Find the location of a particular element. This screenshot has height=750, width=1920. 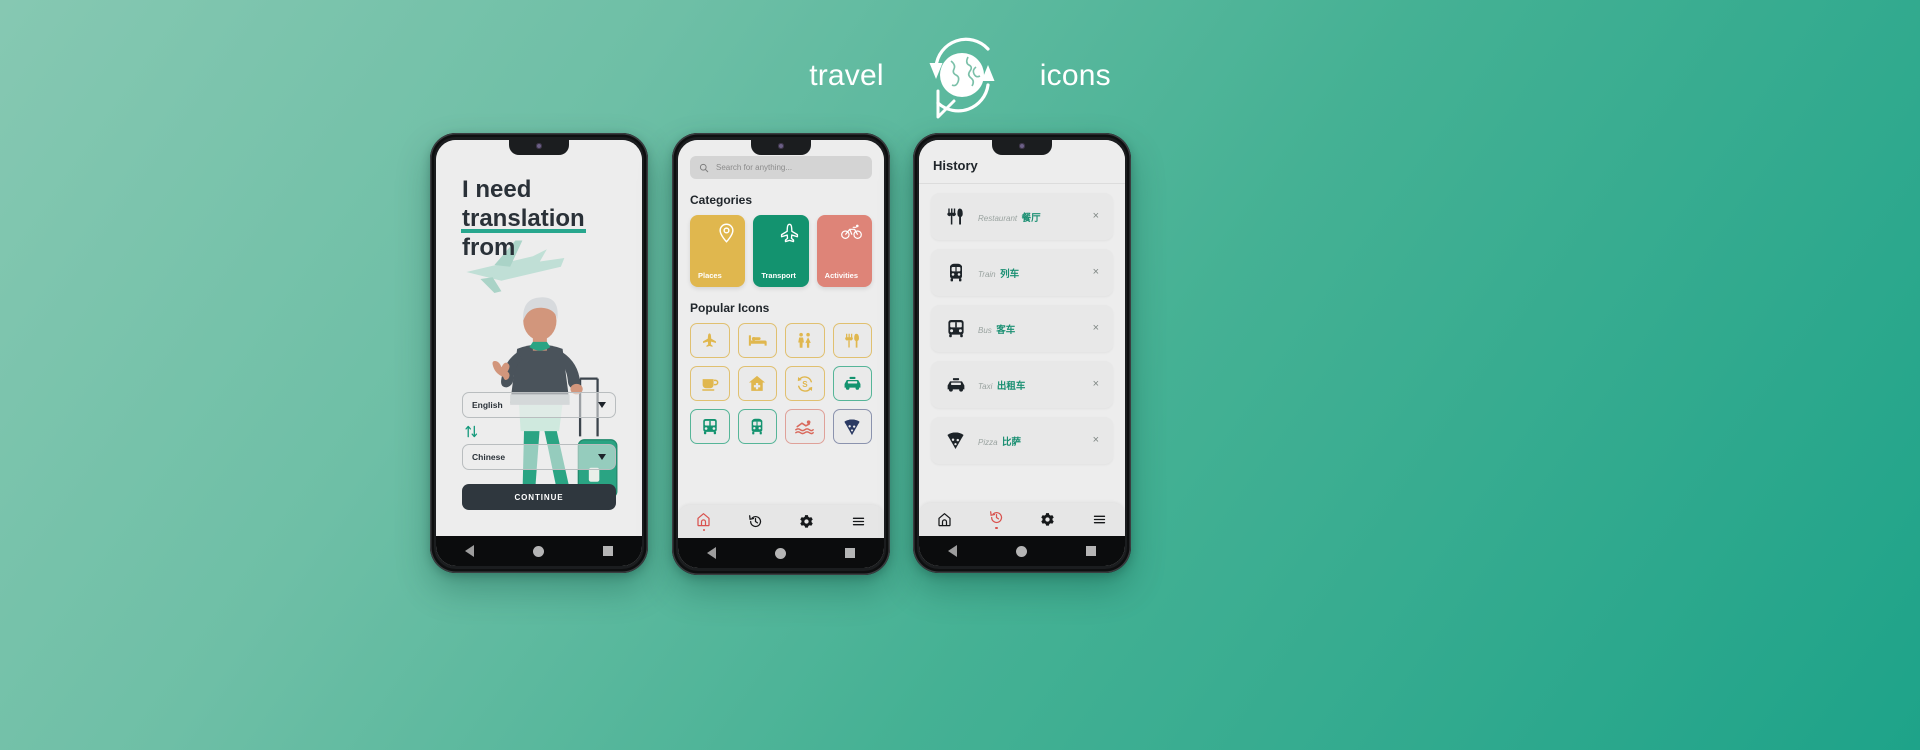

history-item-en: Taxi is located at coordinates (985, 386).